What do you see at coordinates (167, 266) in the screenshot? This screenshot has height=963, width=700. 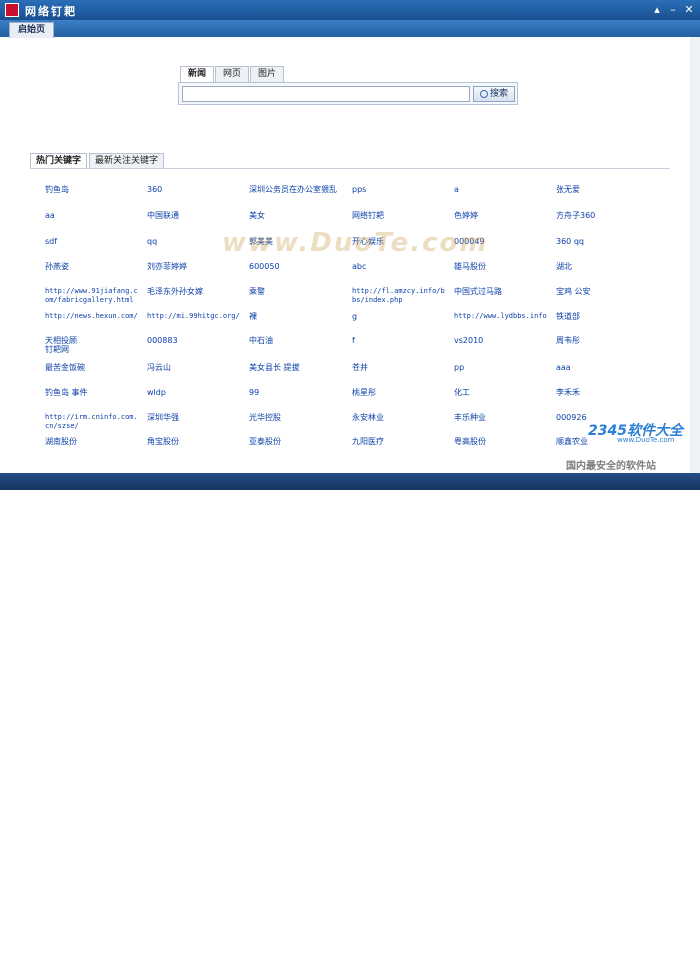 I see `keyword-link: 刘亦菲婷婷` at bounding box center [167, 266].